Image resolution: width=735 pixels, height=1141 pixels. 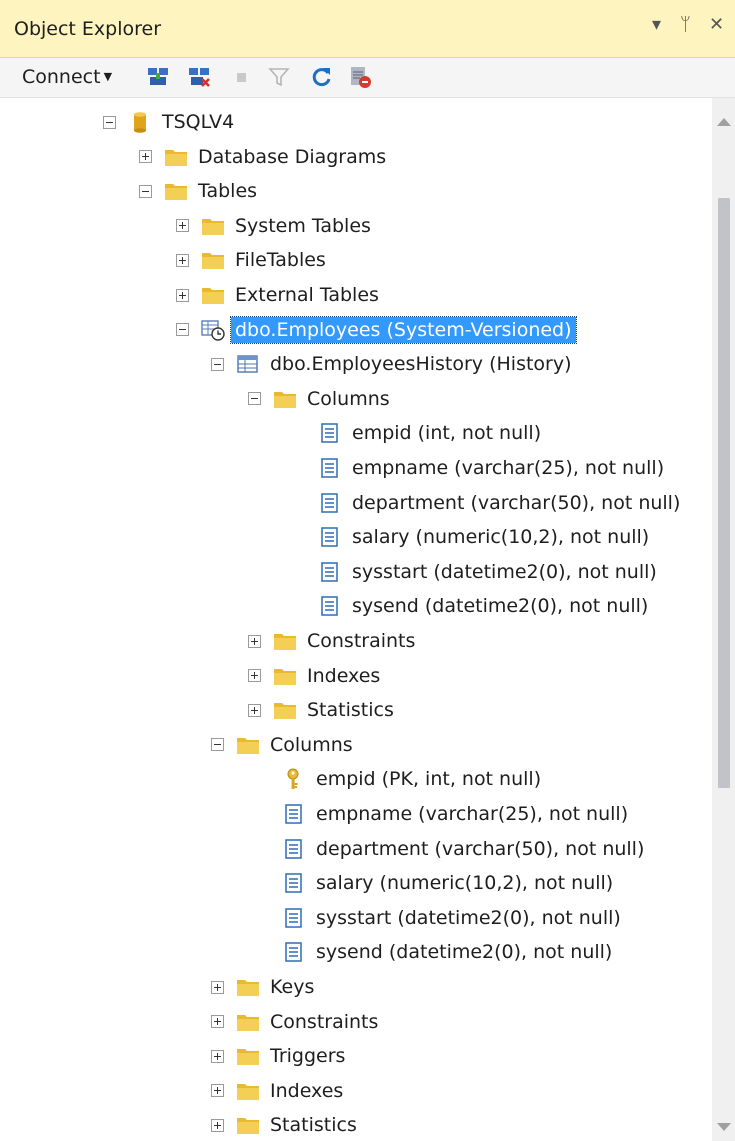 What do you see at coordinates (504, 571) in the screenshot?
I see `tree-node-label: sysstart (datetime2(0), not null)` at bounding box center [504, 571].